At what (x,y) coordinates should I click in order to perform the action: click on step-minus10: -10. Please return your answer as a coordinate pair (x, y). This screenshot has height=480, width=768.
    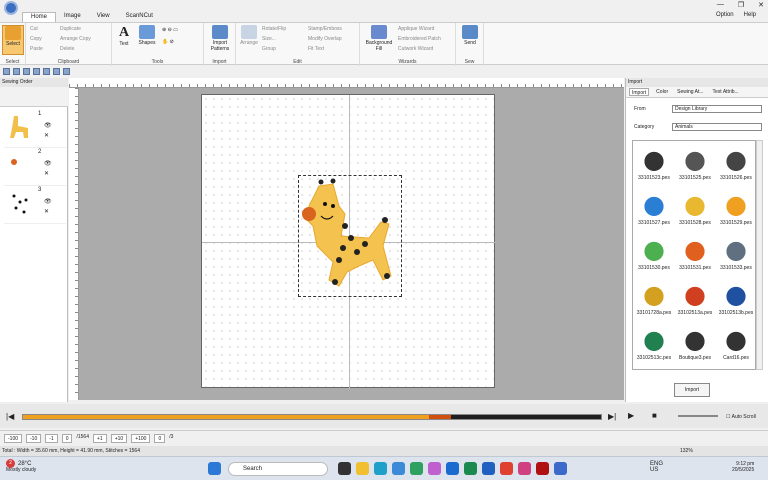
    Looking at the image, I should click on (34, 438).